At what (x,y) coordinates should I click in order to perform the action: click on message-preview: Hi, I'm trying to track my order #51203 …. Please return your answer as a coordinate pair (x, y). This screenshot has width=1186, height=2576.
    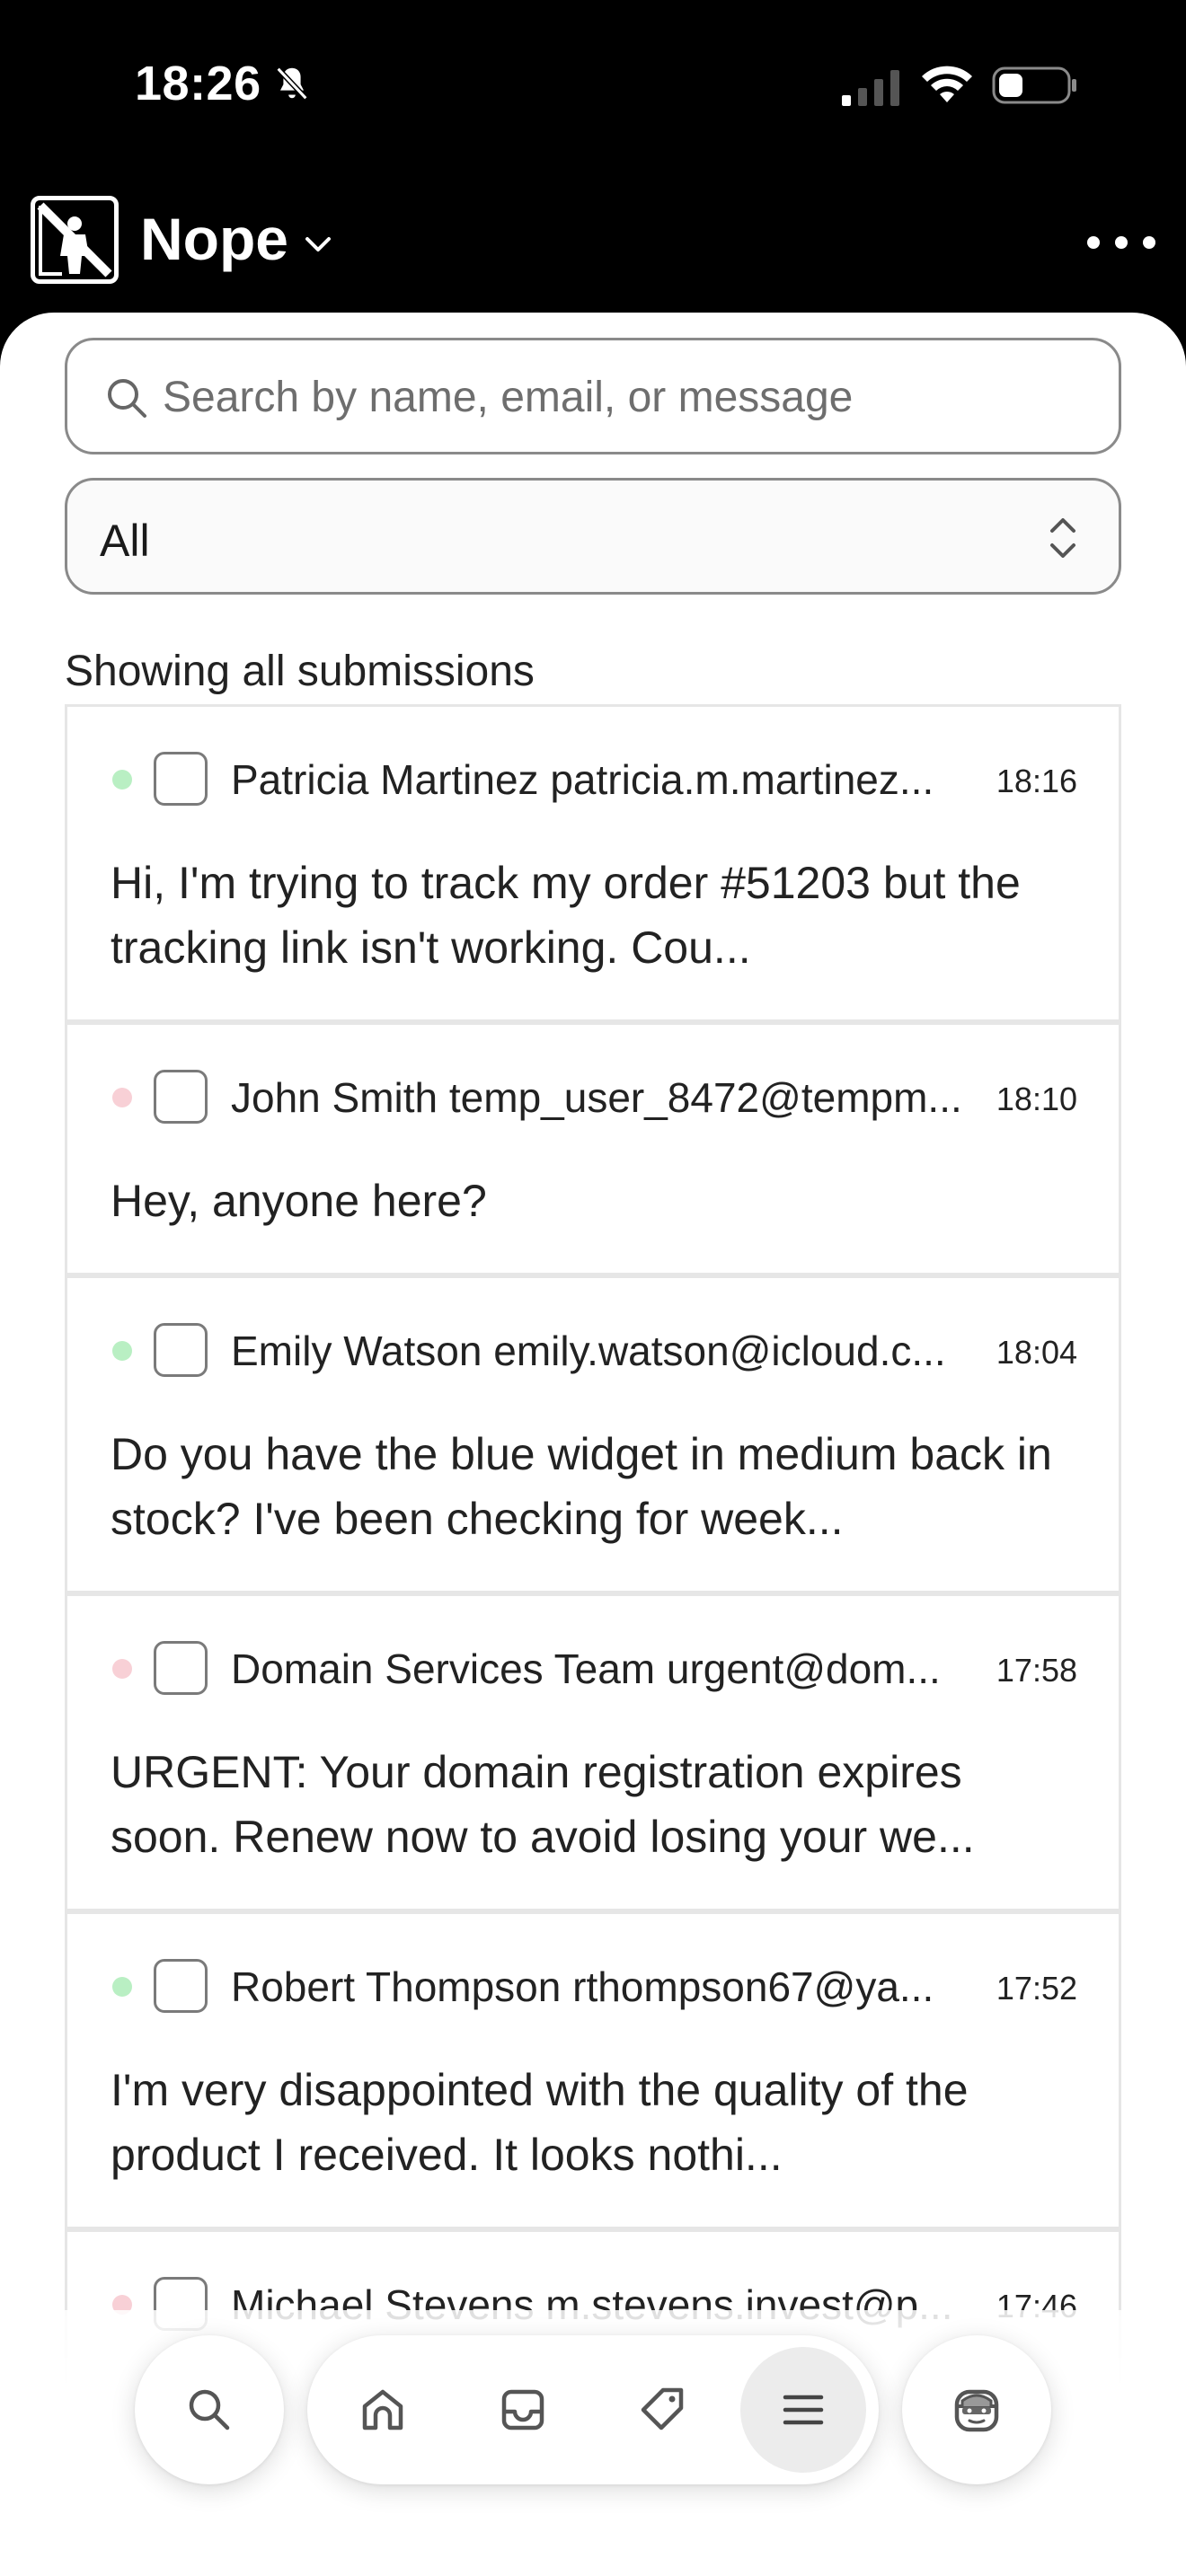
    Looking at the image, I should click on (566, 915).